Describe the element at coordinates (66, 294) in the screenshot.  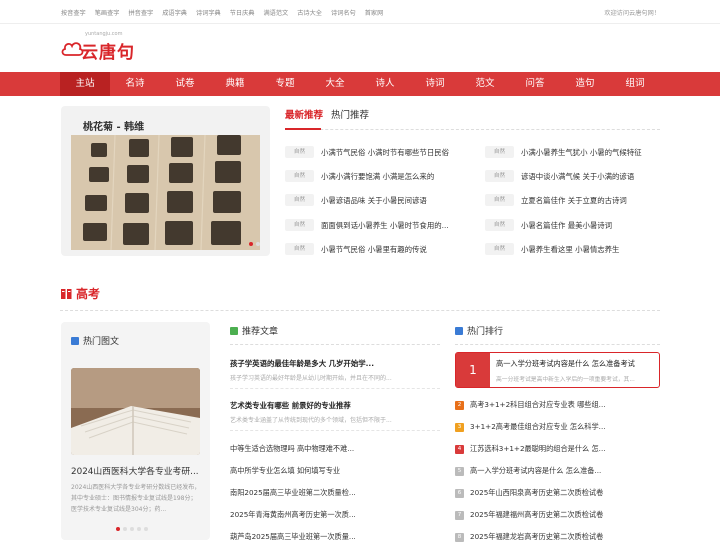
I see `book-icon` at that location.